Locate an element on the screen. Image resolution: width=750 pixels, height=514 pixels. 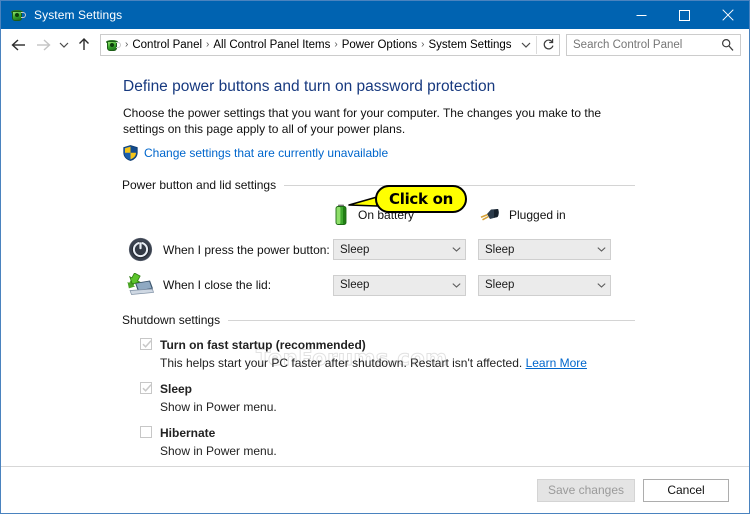
power-button-icon is located at coordinates (140, 249).